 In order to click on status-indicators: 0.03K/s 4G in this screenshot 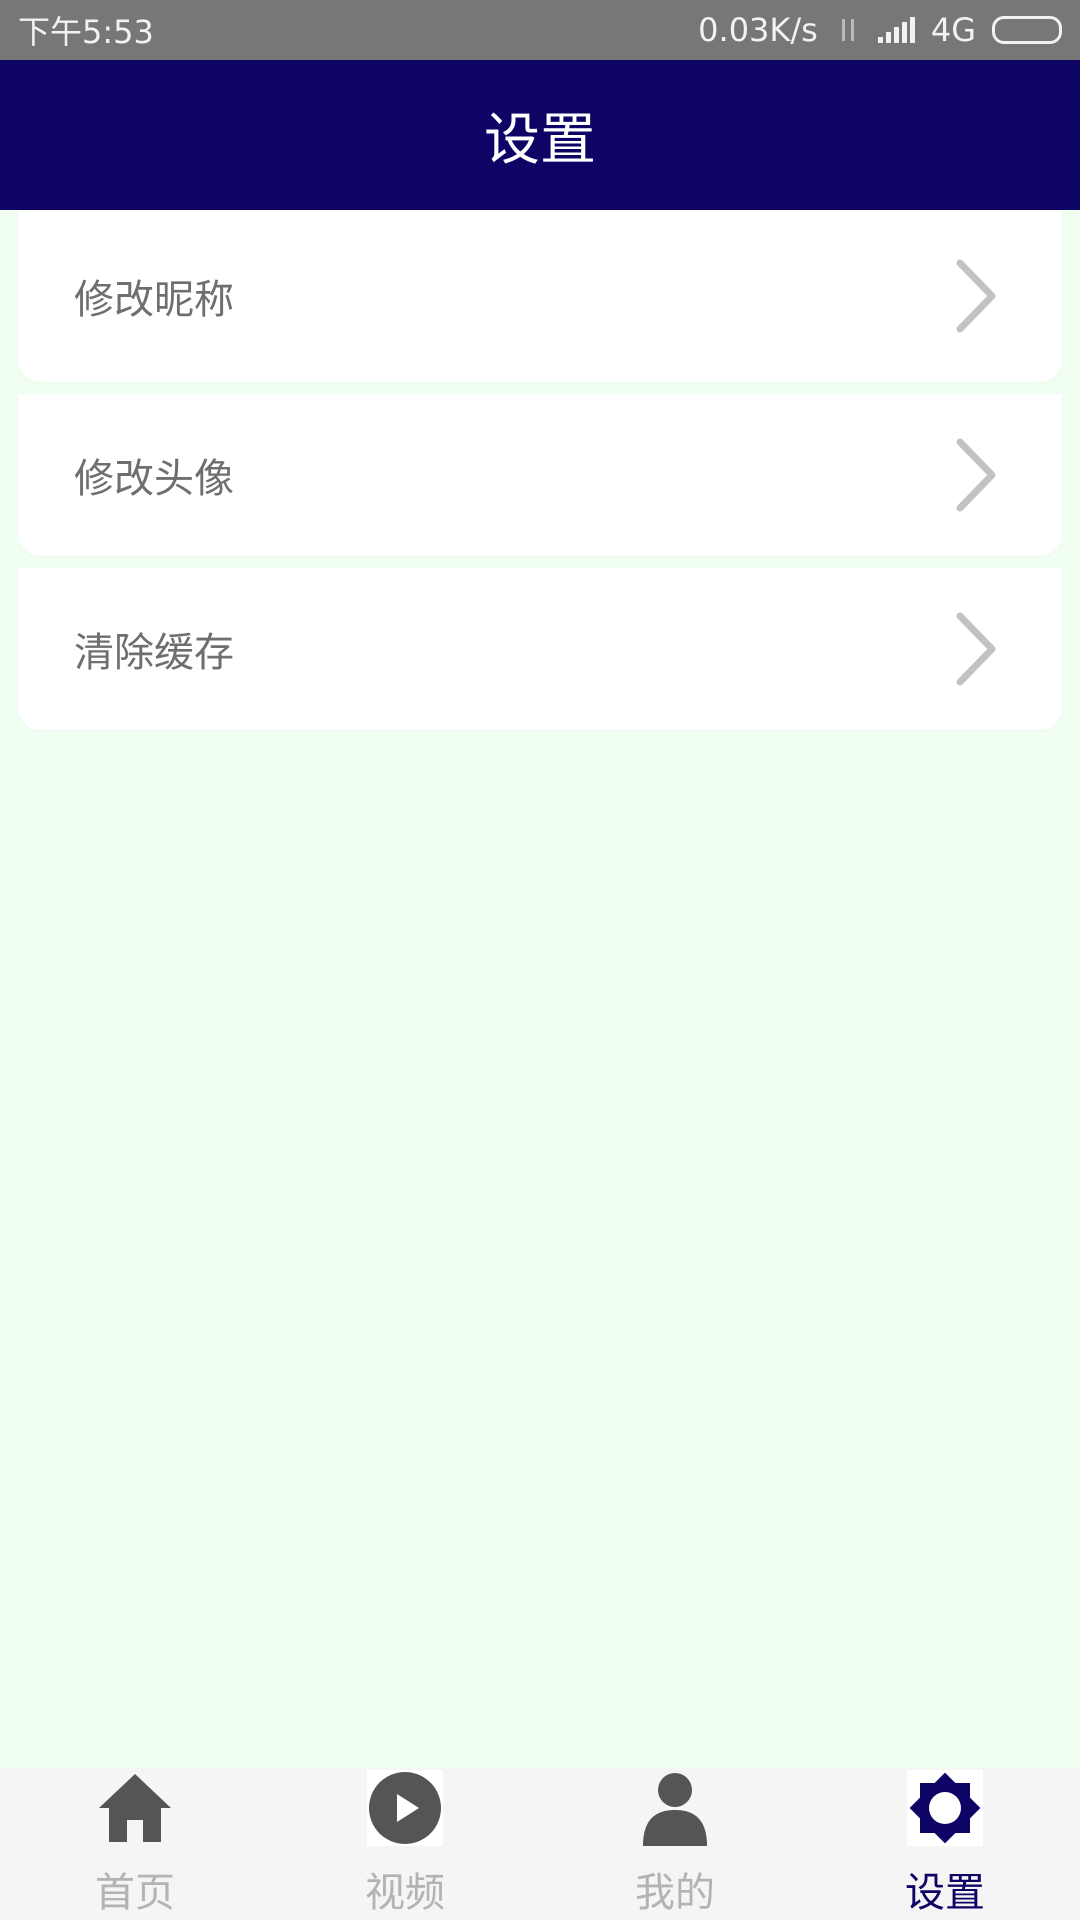, I will do `click(880, 30)`.